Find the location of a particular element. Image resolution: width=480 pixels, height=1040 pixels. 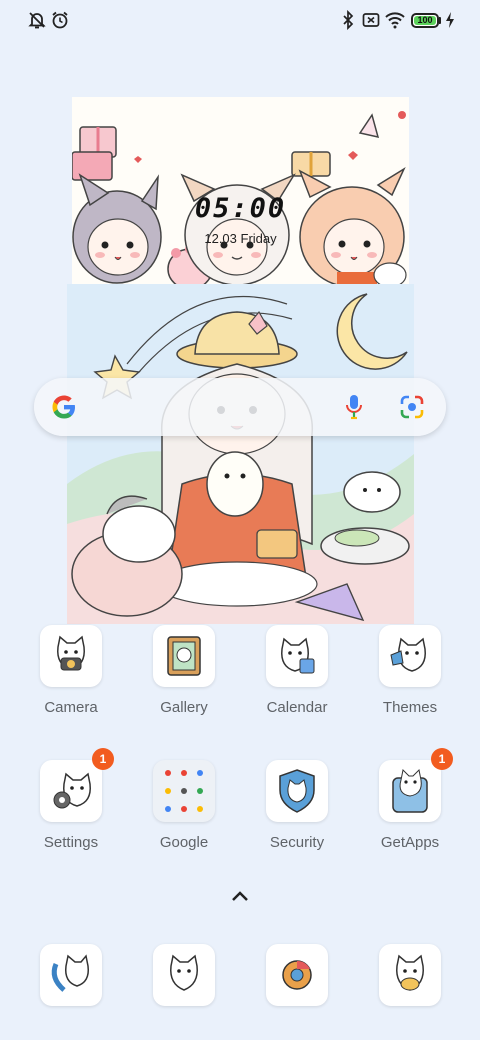

google-logo-icon is located at coordinates (63, 407).